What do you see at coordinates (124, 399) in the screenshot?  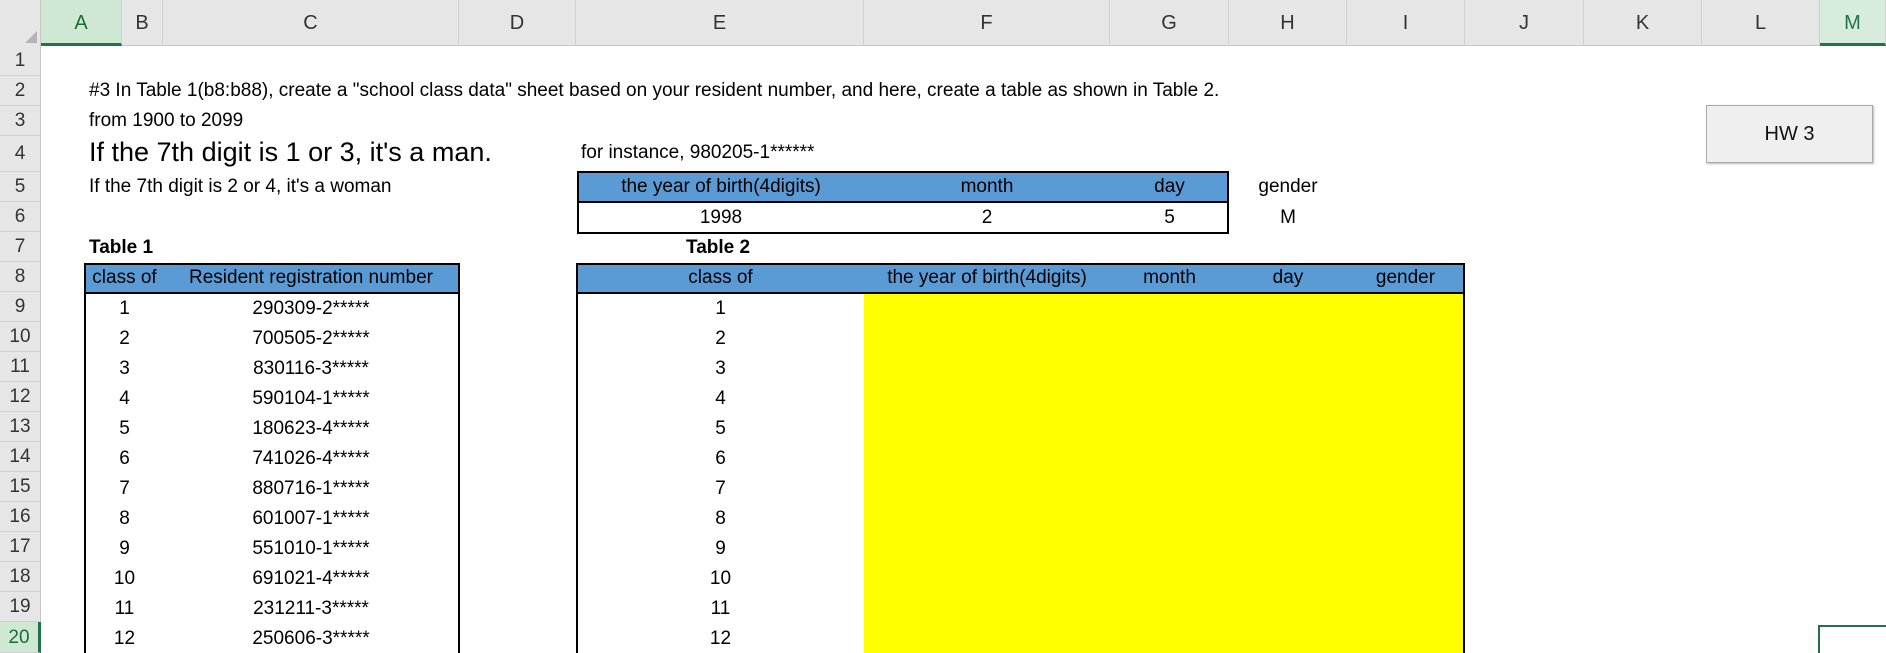 I see `table1-class-cell: 4` at bounding box center [124, 399].